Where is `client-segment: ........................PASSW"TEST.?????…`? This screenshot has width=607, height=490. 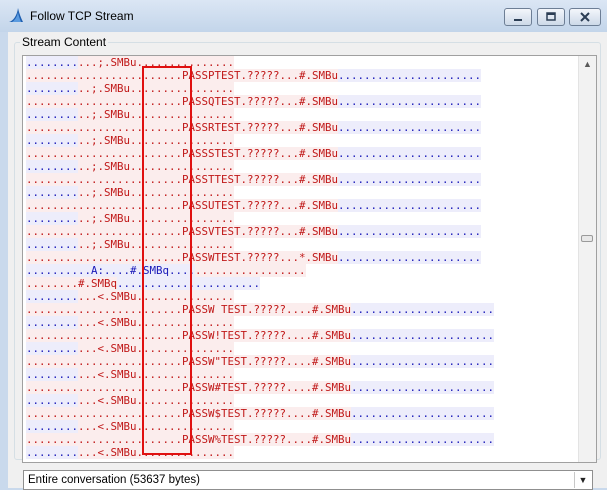 client-segment: ........................PASSW"TEST.?????… is located at coordinates (189, 361).